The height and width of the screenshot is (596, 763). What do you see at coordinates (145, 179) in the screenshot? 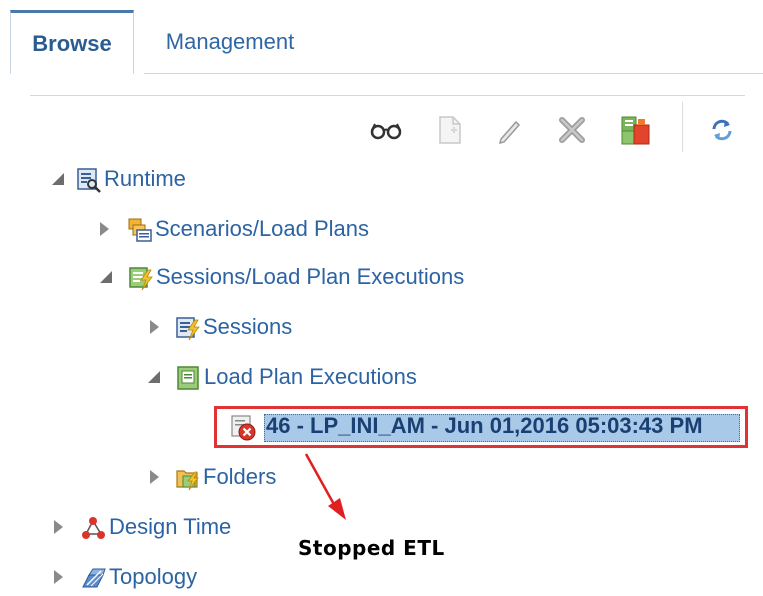
I see `runtime-label: Runtime` at bounding box center [145, 179].